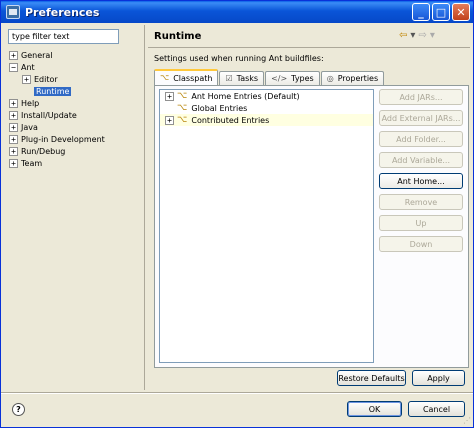 This screenshot has width=474, height=428. Describe the element at coordinates (467, 421) in the screenshot. I see `resize-grip-icon: ⋰` at that location.